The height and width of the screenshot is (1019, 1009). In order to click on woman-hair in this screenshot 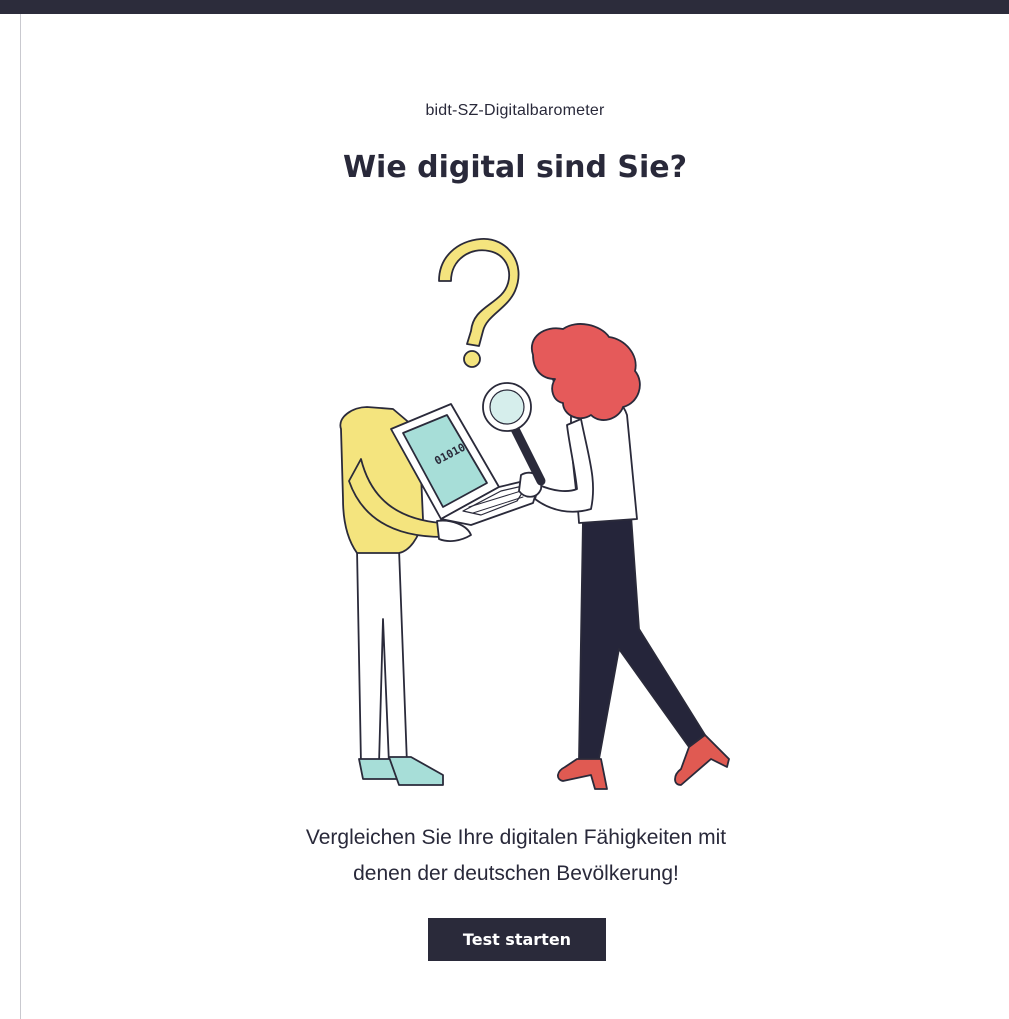, I will do `click(585, 372)`.